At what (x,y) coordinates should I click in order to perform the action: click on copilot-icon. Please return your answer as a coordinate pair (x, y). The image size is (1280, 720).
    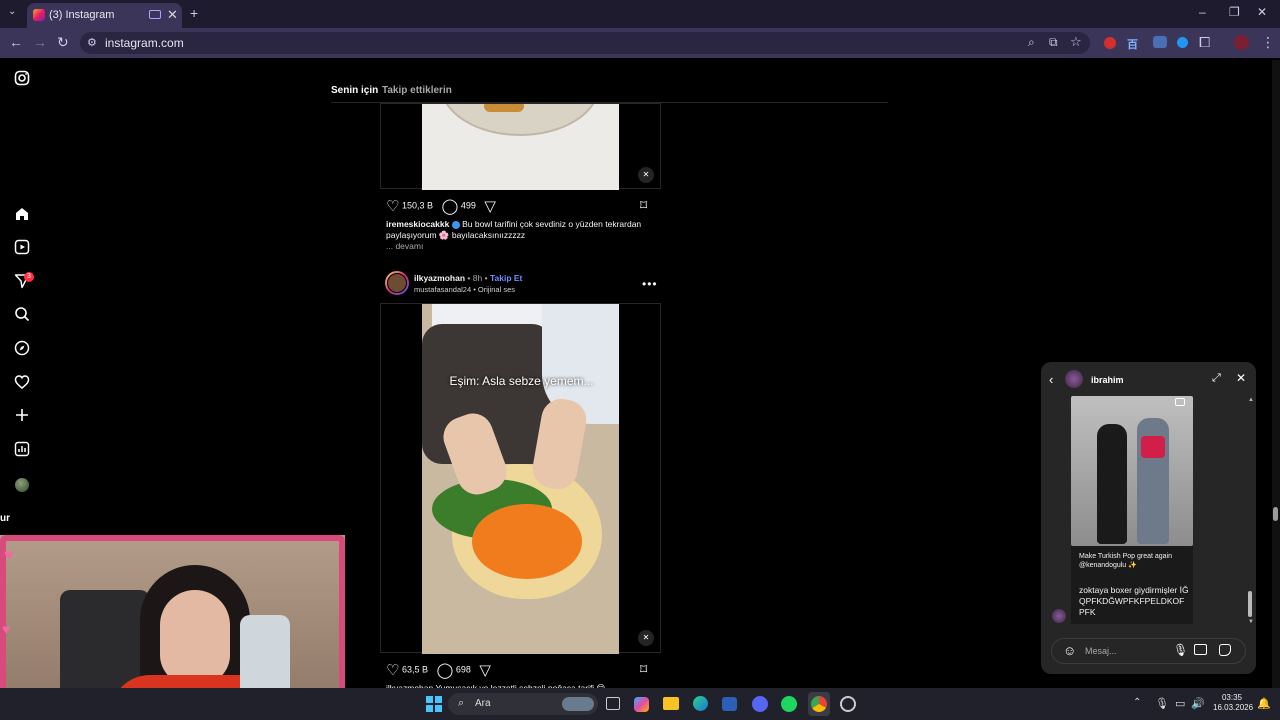
    Looking at the image, I should click on (641, 704).